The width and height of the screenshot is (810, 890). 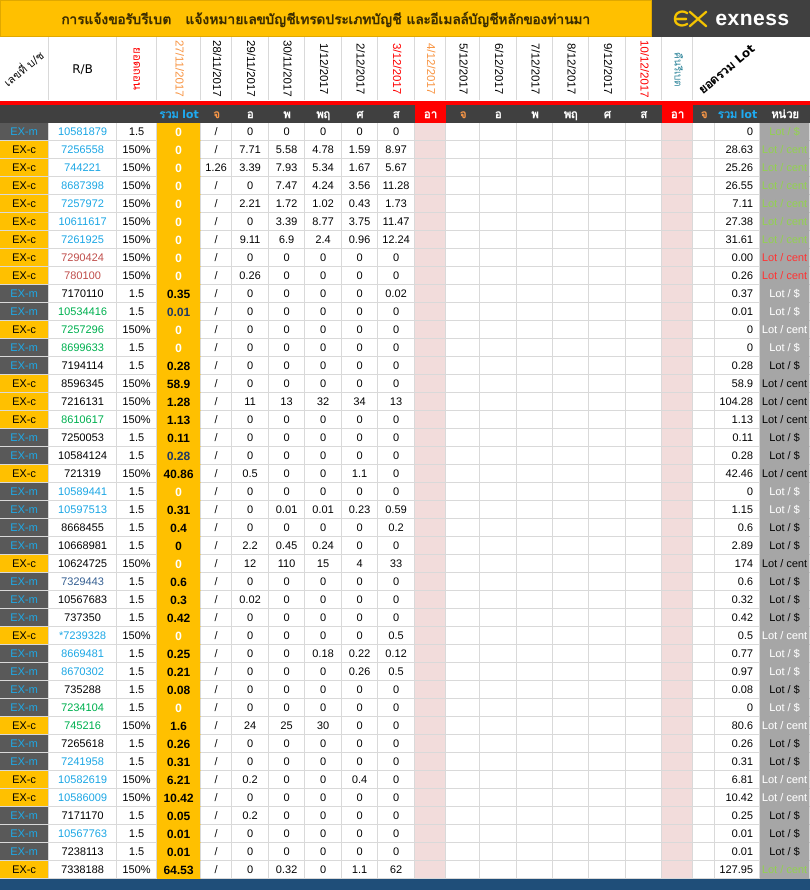 What do you see at coordinates (287, 186) in the screenshot?
I see `lot-value: 7.47` at bounding box center [287, 186].